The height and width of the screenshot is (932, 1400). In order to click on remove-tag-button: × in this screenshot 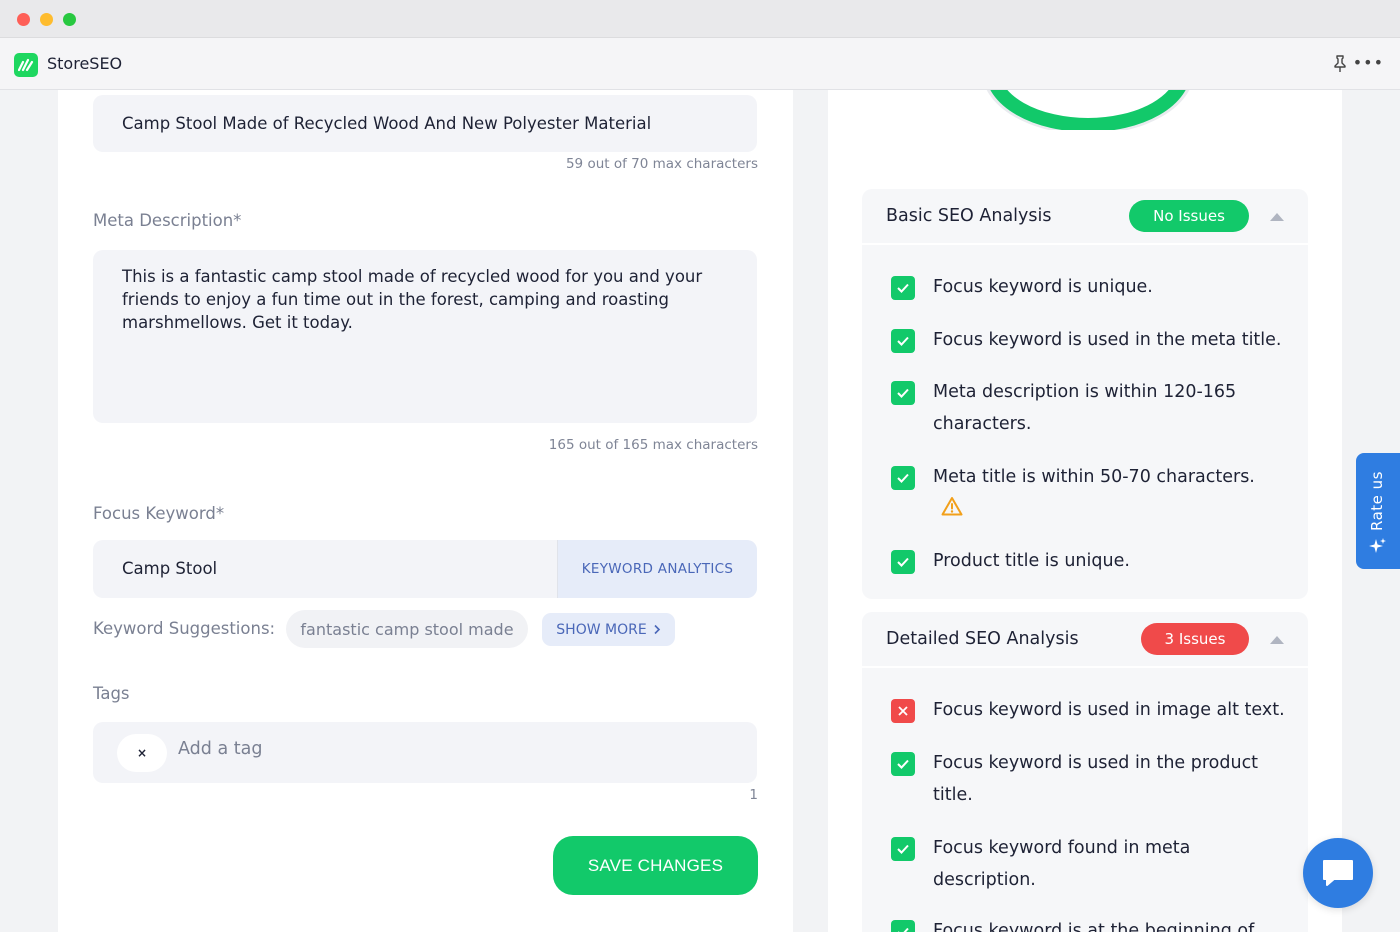, I will do `click(142, 753)`.